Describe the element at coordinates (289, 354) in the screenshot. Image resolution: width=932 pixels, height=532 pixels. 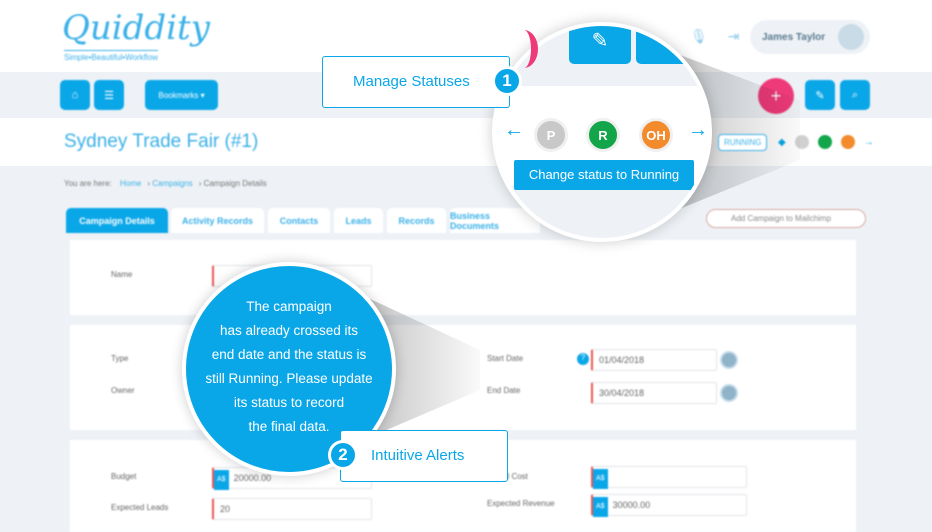
I see `alert-line: end date and the status is` at that location.